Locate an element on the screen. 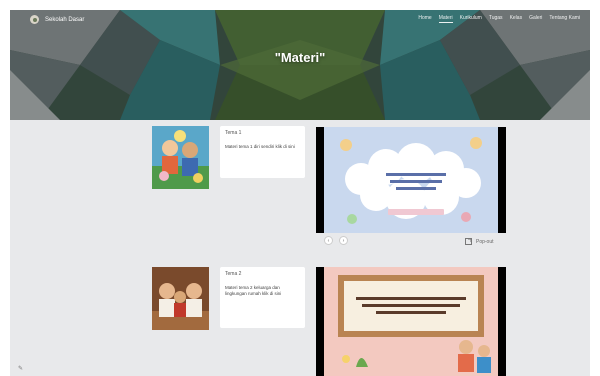 The image size is (600, 376). theme-2-slide-embed is located at coordinates (411, 321).